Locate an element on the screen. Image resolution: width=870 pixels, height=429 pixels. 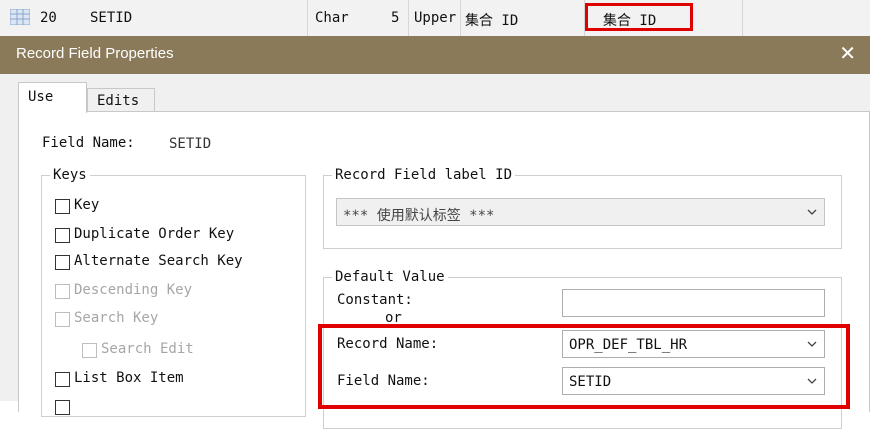
label-id-select: *** 使用默认标签 *** is located at coordinates (580, 212).